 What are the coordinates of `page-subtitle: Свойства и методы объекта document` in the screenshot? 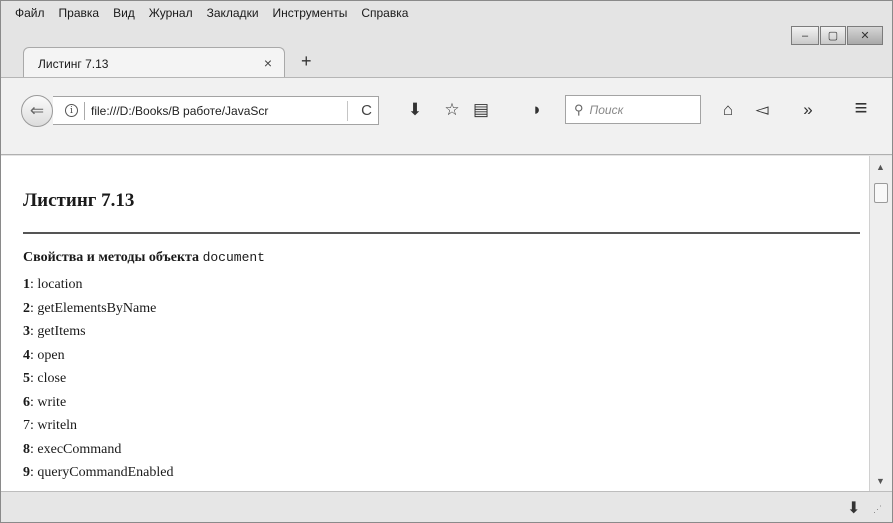 It's located at (144, 258).